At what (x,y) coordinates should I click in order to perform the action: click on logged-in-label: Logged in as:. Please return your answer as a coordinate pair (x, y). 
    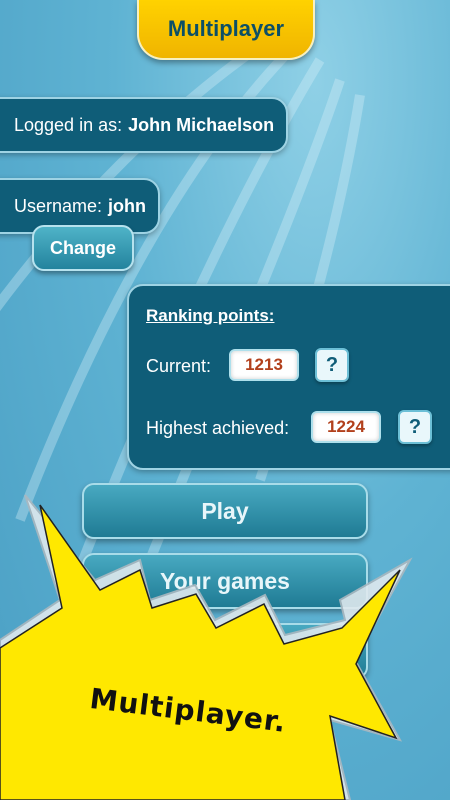
    Looking at the image, I should click on (68, 124).